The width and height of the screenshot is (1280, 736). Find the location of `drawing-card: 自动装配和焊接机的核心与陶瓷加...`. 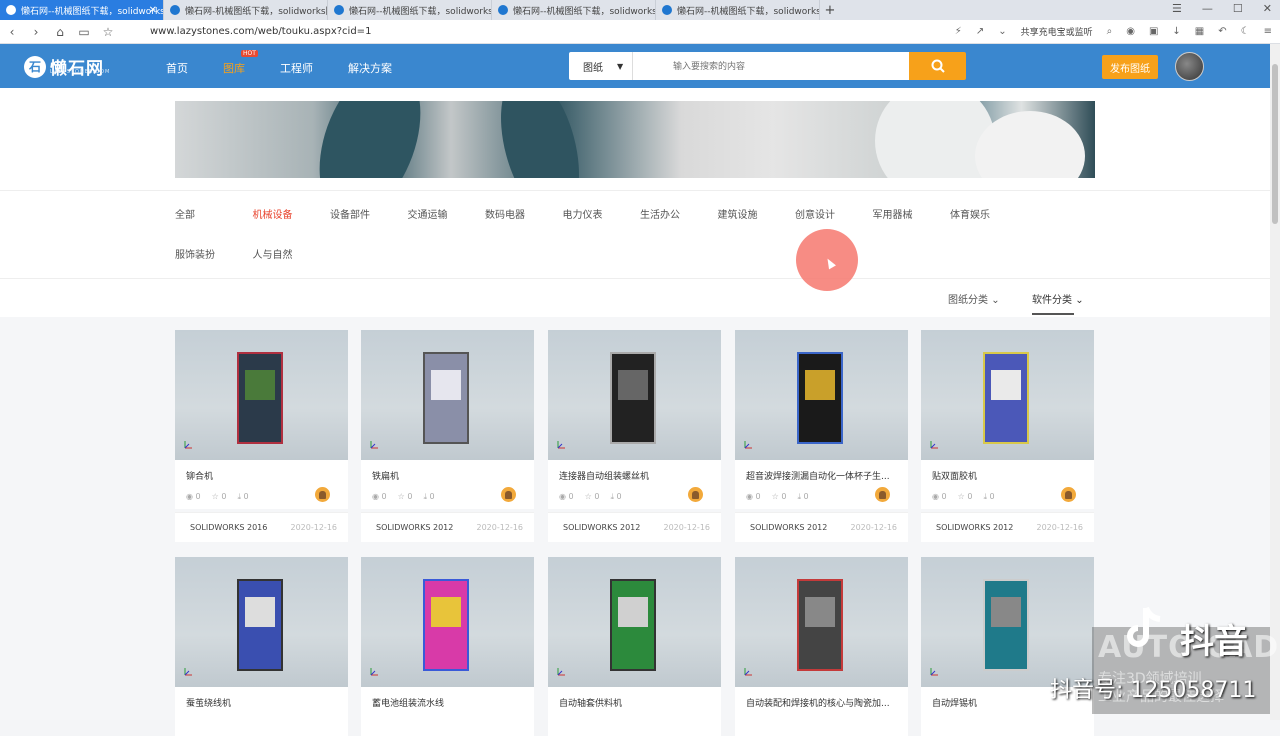

drawing-card: 自动装配和焊接机的核心与陶瓷加... is located at coordinates (821, 646).